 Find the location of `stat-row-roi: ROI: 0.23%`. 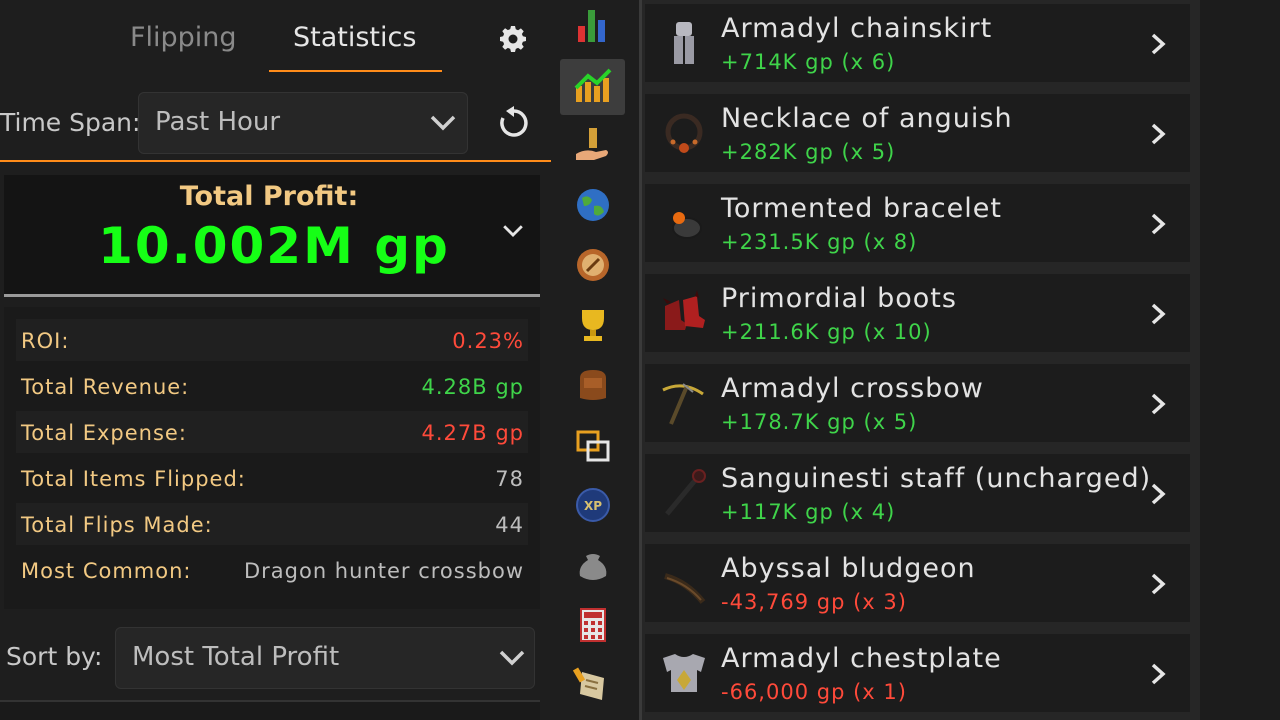

stat-row-roi: ROI: 0.23% is located at coordinates (272, 340).